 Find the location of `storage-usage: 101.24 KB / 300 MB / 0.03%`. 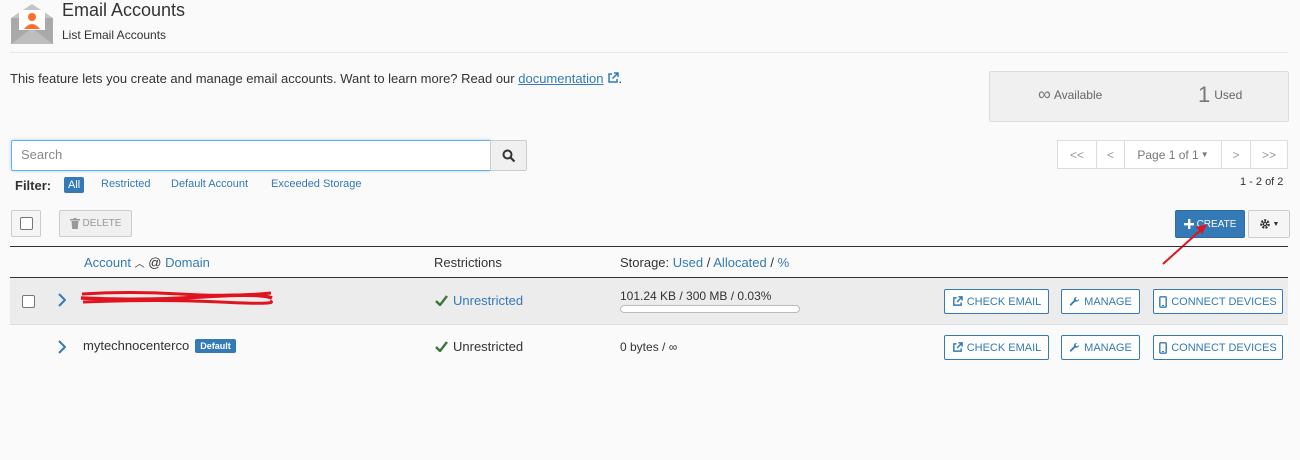

storage-usage: 101.24 KB / 300 MB / 0.03% is located at coordinates (696, 296).